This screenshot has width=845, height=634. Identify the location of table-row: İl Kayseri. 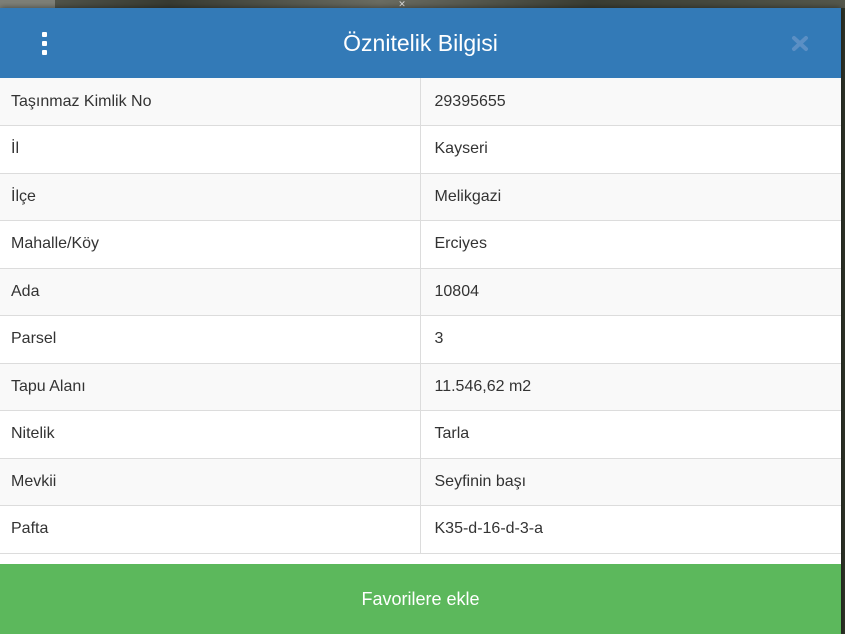
(420, 149).